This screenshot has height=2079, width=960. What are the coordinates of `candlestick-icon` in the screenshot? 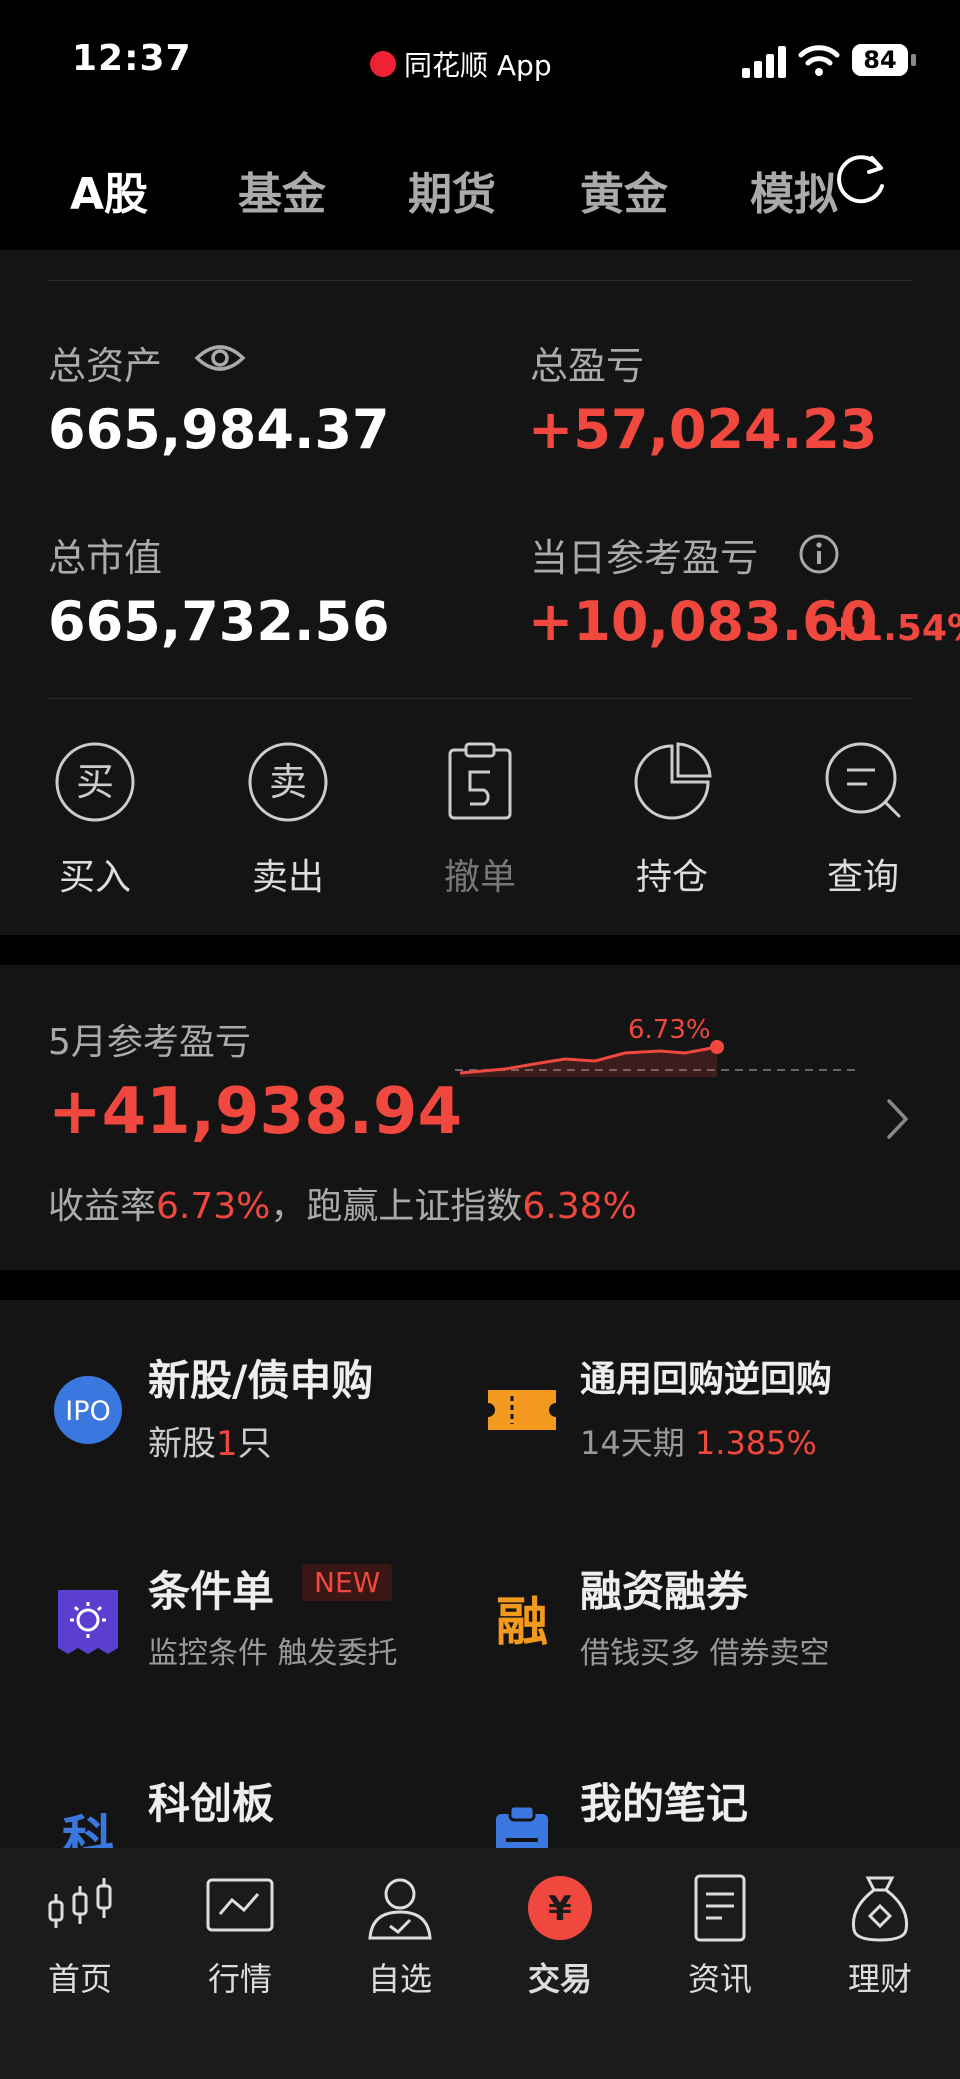 It's located at (80, 1903).